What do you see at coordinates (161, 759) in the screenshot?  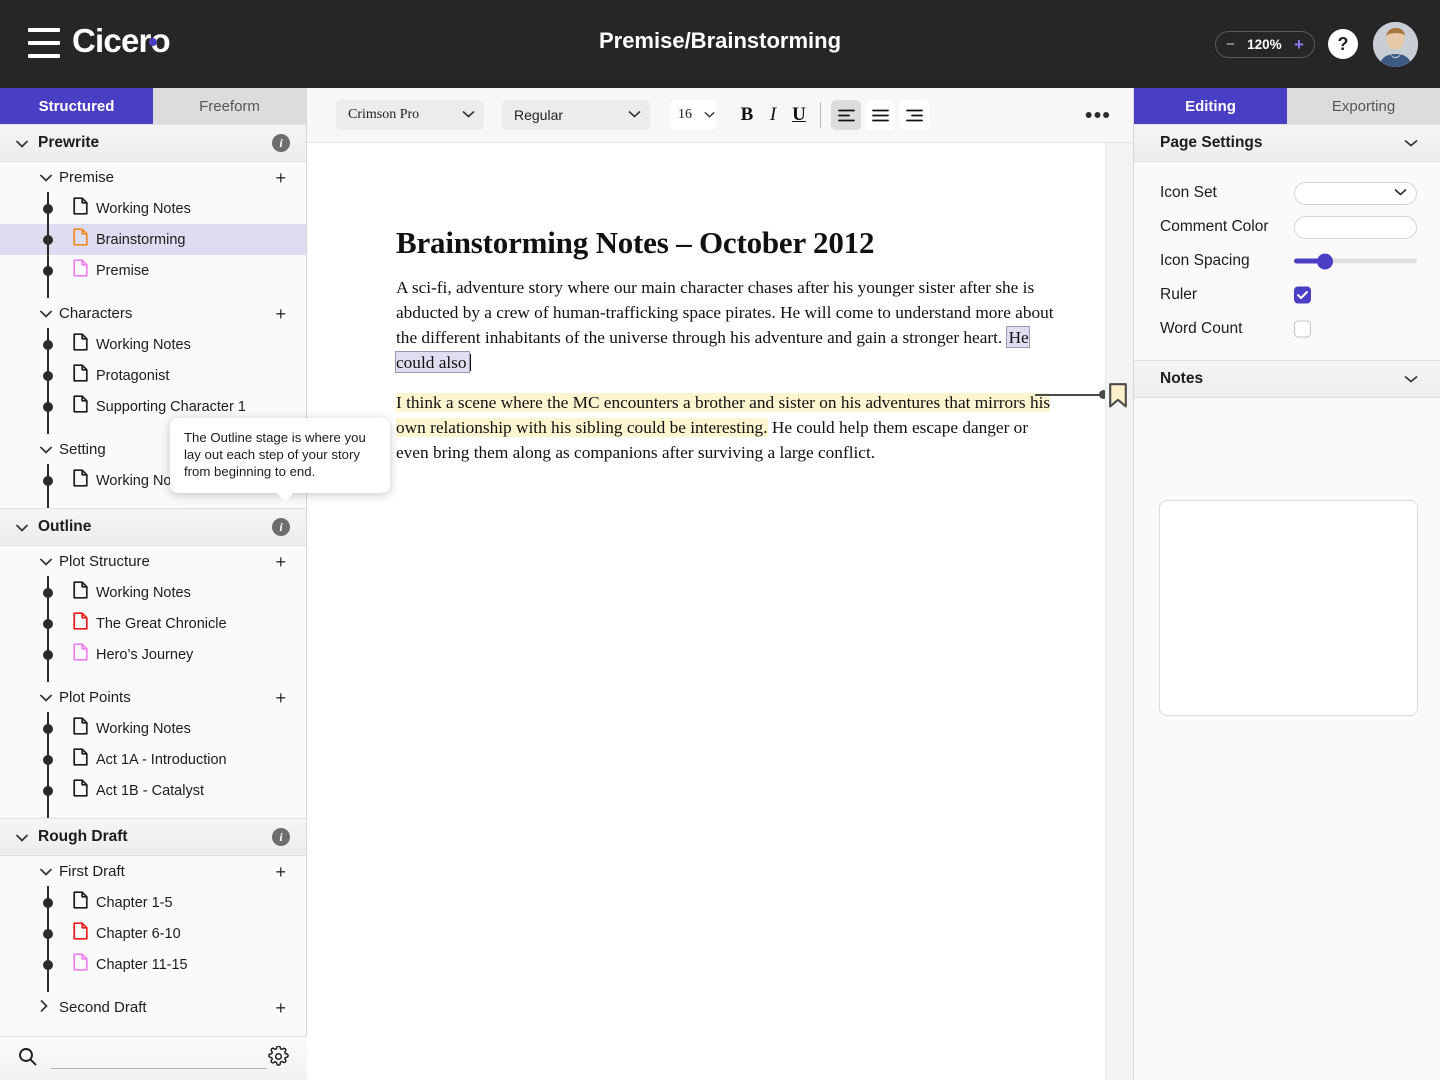 I see `document-label: Act 1A - Introduction` at bounding box center [161, 759].